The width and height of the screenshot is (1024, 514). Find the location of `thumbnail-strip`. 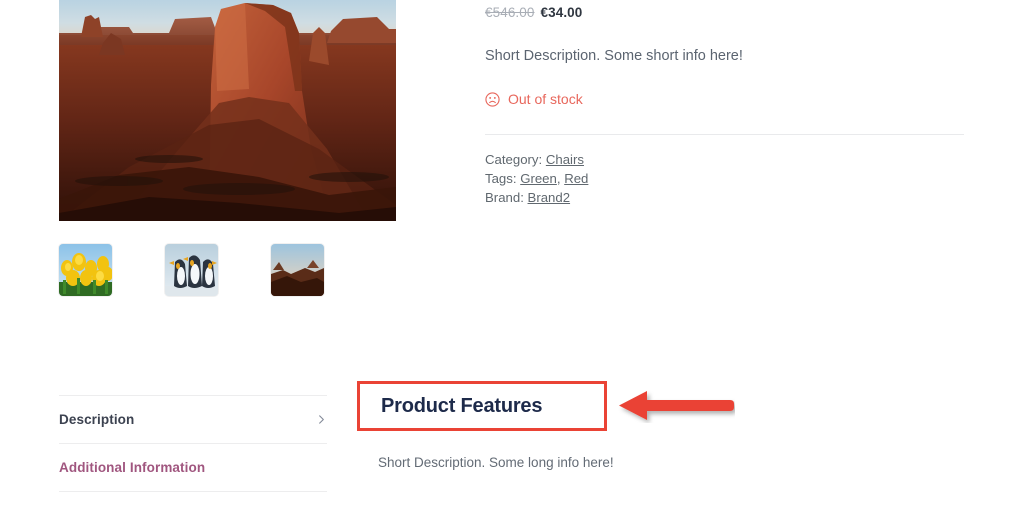

thumbnail-strip is located at coordinates (227, 270).